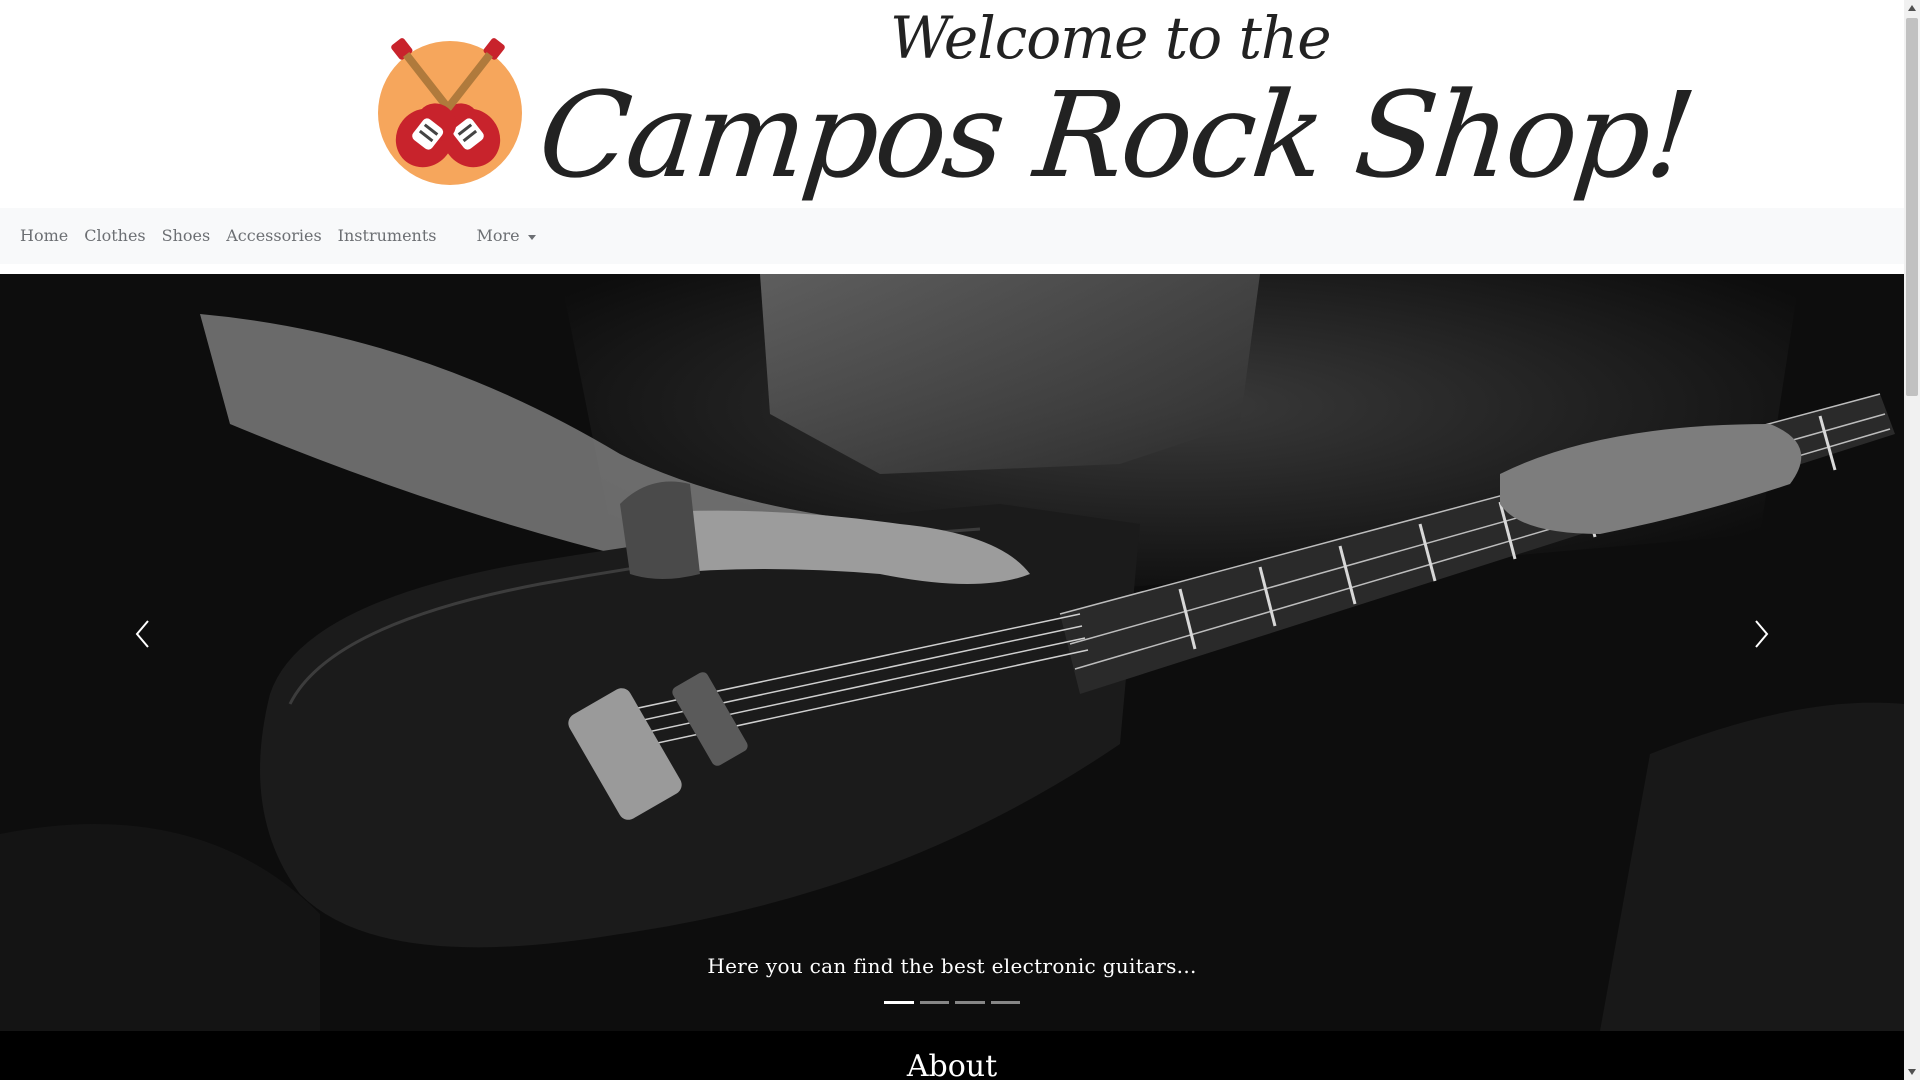 The width and height of the screenshot is (1920, 1080). I want to click on caret-down-icon, so click(531, 237).